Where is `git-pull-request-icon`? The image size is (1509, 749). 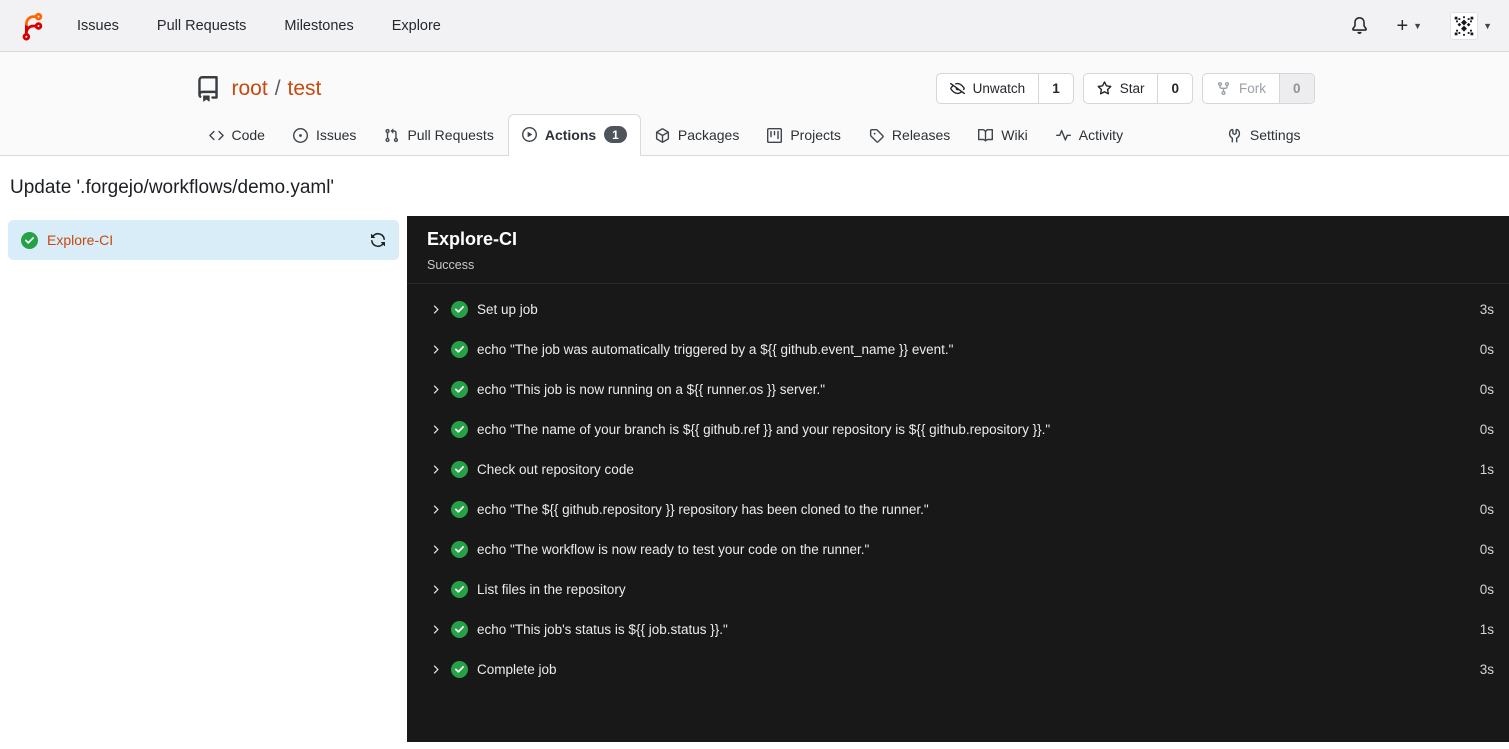 git-pull-request-icon is located at coordinates (392, 135).